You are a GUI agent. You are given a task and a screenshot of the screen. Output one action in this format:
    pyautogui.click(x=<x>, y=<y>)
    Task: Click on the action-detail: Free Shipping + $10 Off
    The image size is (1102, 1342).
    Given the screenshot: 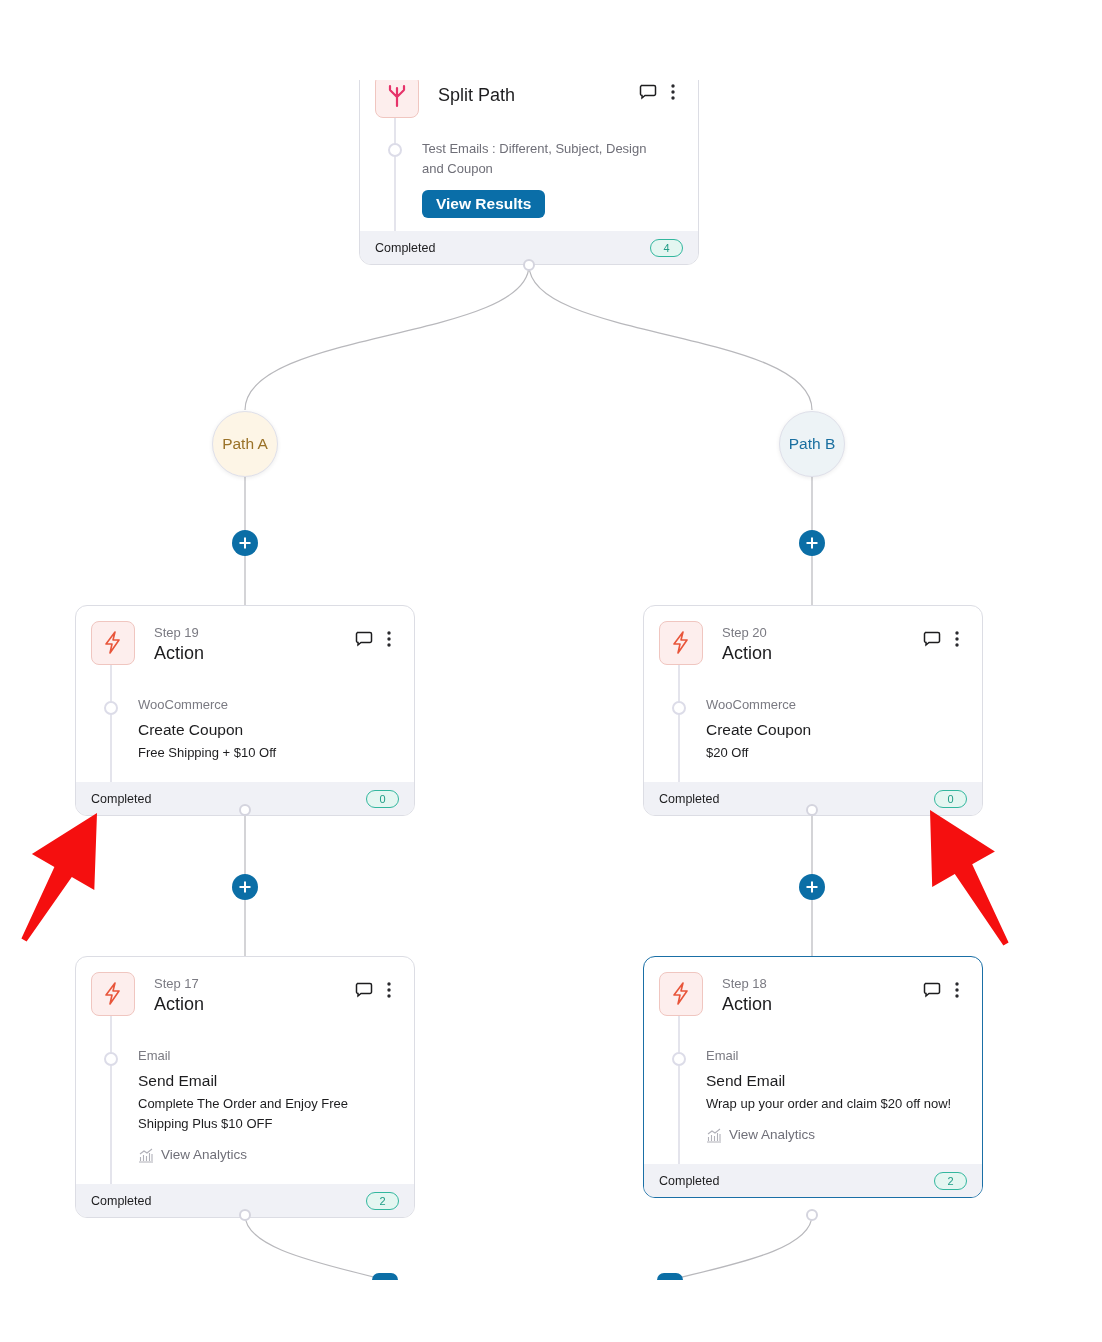 What is the action you would take?
    pyautogui.click(x=208, y=753)
    